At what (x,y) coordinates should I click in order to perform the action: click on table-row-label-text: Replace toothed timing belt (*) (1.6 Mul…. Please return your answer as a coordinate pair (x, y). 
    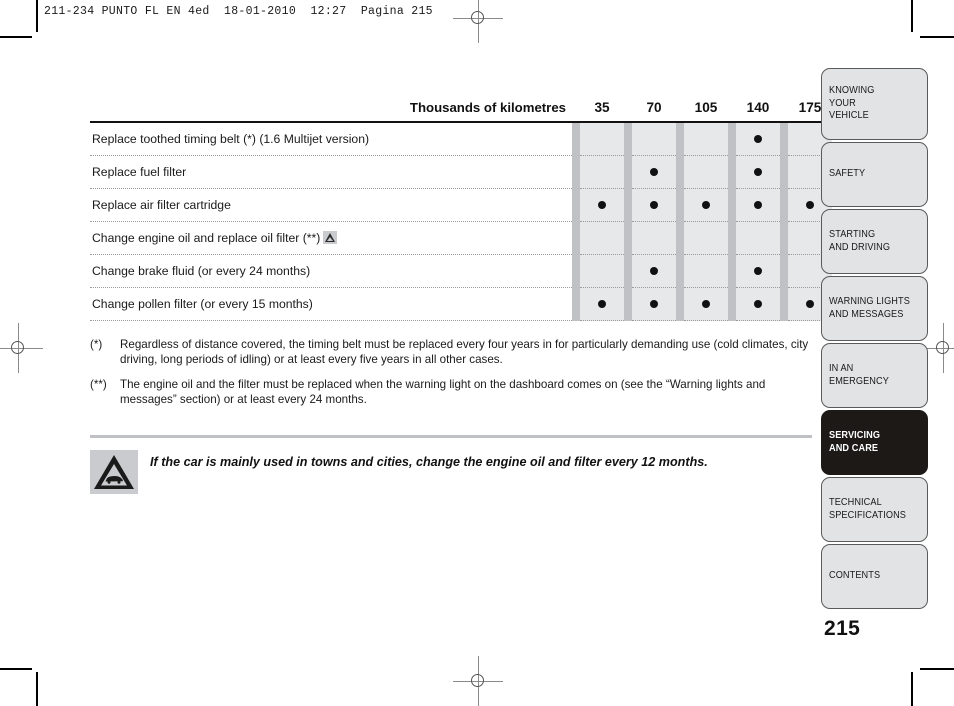
    Looking at the image, I should click on (231, 138).